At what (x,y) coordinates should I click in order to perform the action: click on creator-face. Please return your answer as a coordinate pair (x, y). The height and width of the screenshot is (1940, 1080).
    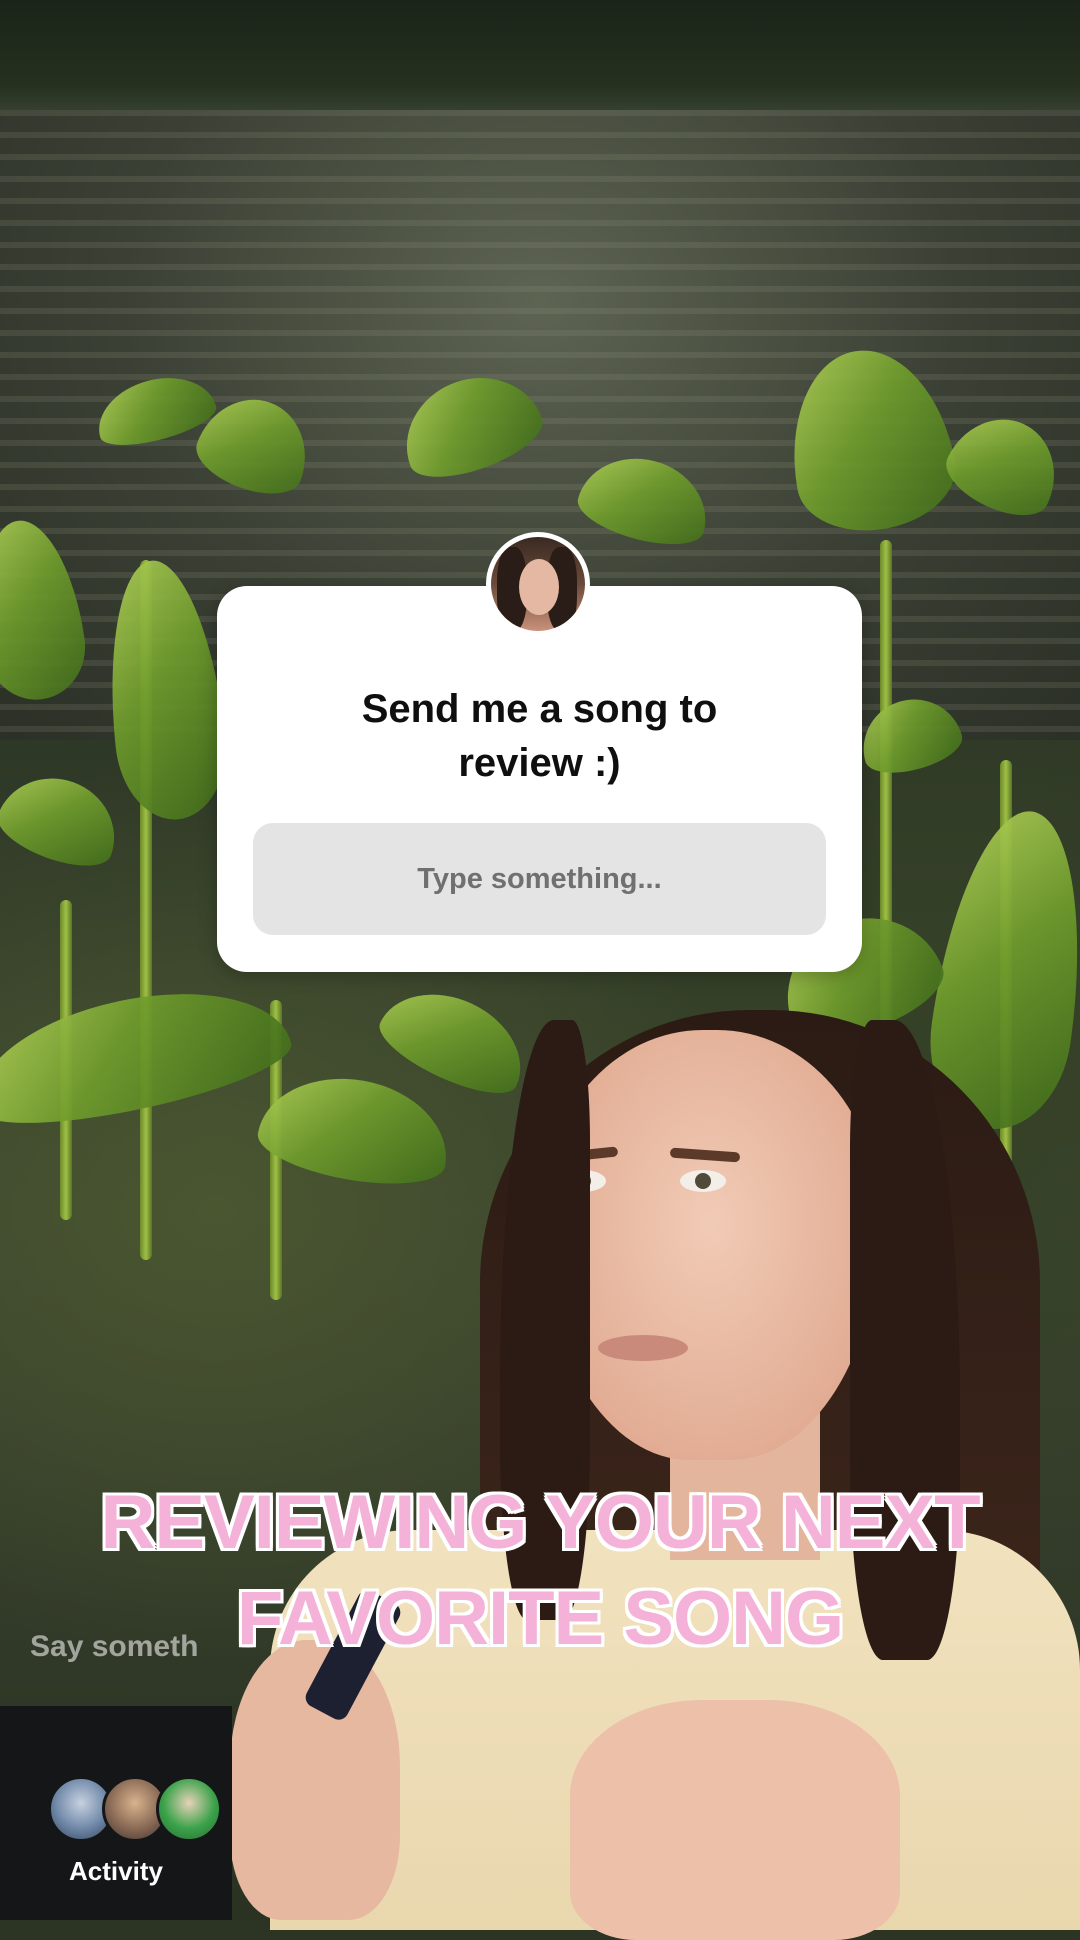
    Looking at the image, I should click on (710, 1245).